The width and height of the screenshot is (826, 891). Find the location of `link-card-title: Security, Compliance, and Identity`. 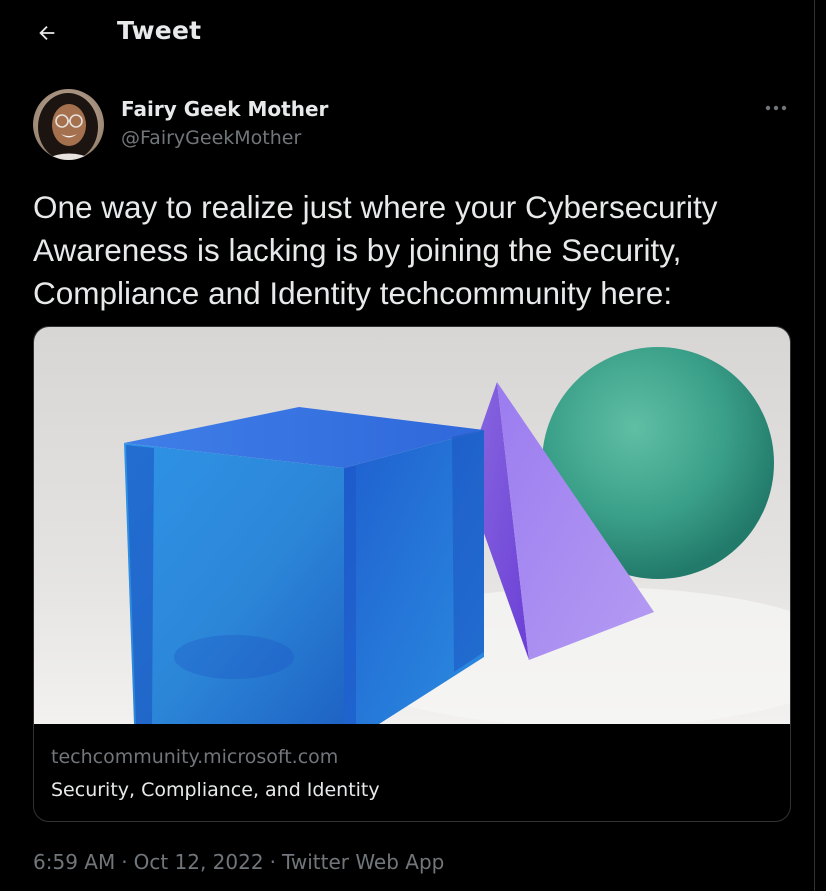

link-card-title: Security, Compliance, and Identity is located at coordinates (215, 790).